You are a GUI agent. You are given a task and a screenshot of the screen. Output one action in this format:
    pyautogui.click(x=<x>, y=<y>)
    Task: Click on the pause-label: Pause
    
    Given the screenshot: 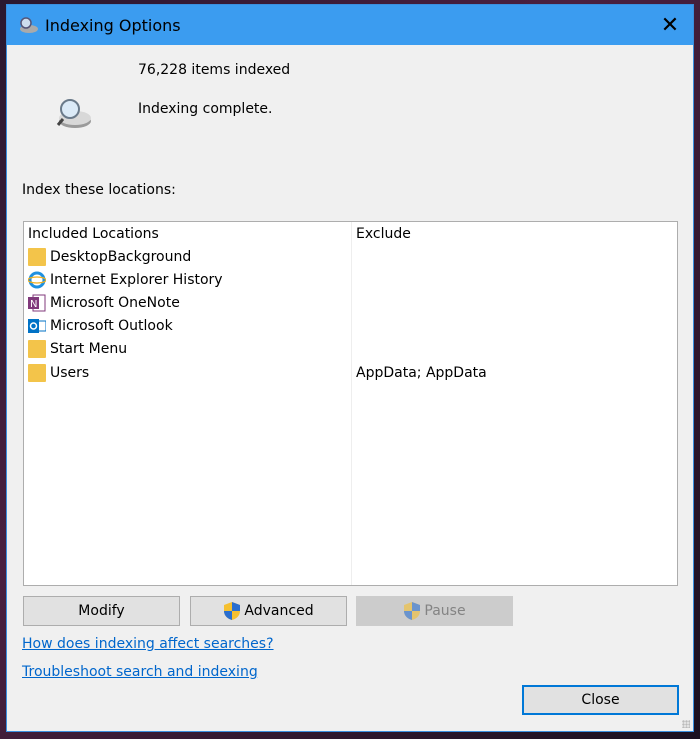 What is the action you would take?
    pyautogui.click(x=445, y=611)
    